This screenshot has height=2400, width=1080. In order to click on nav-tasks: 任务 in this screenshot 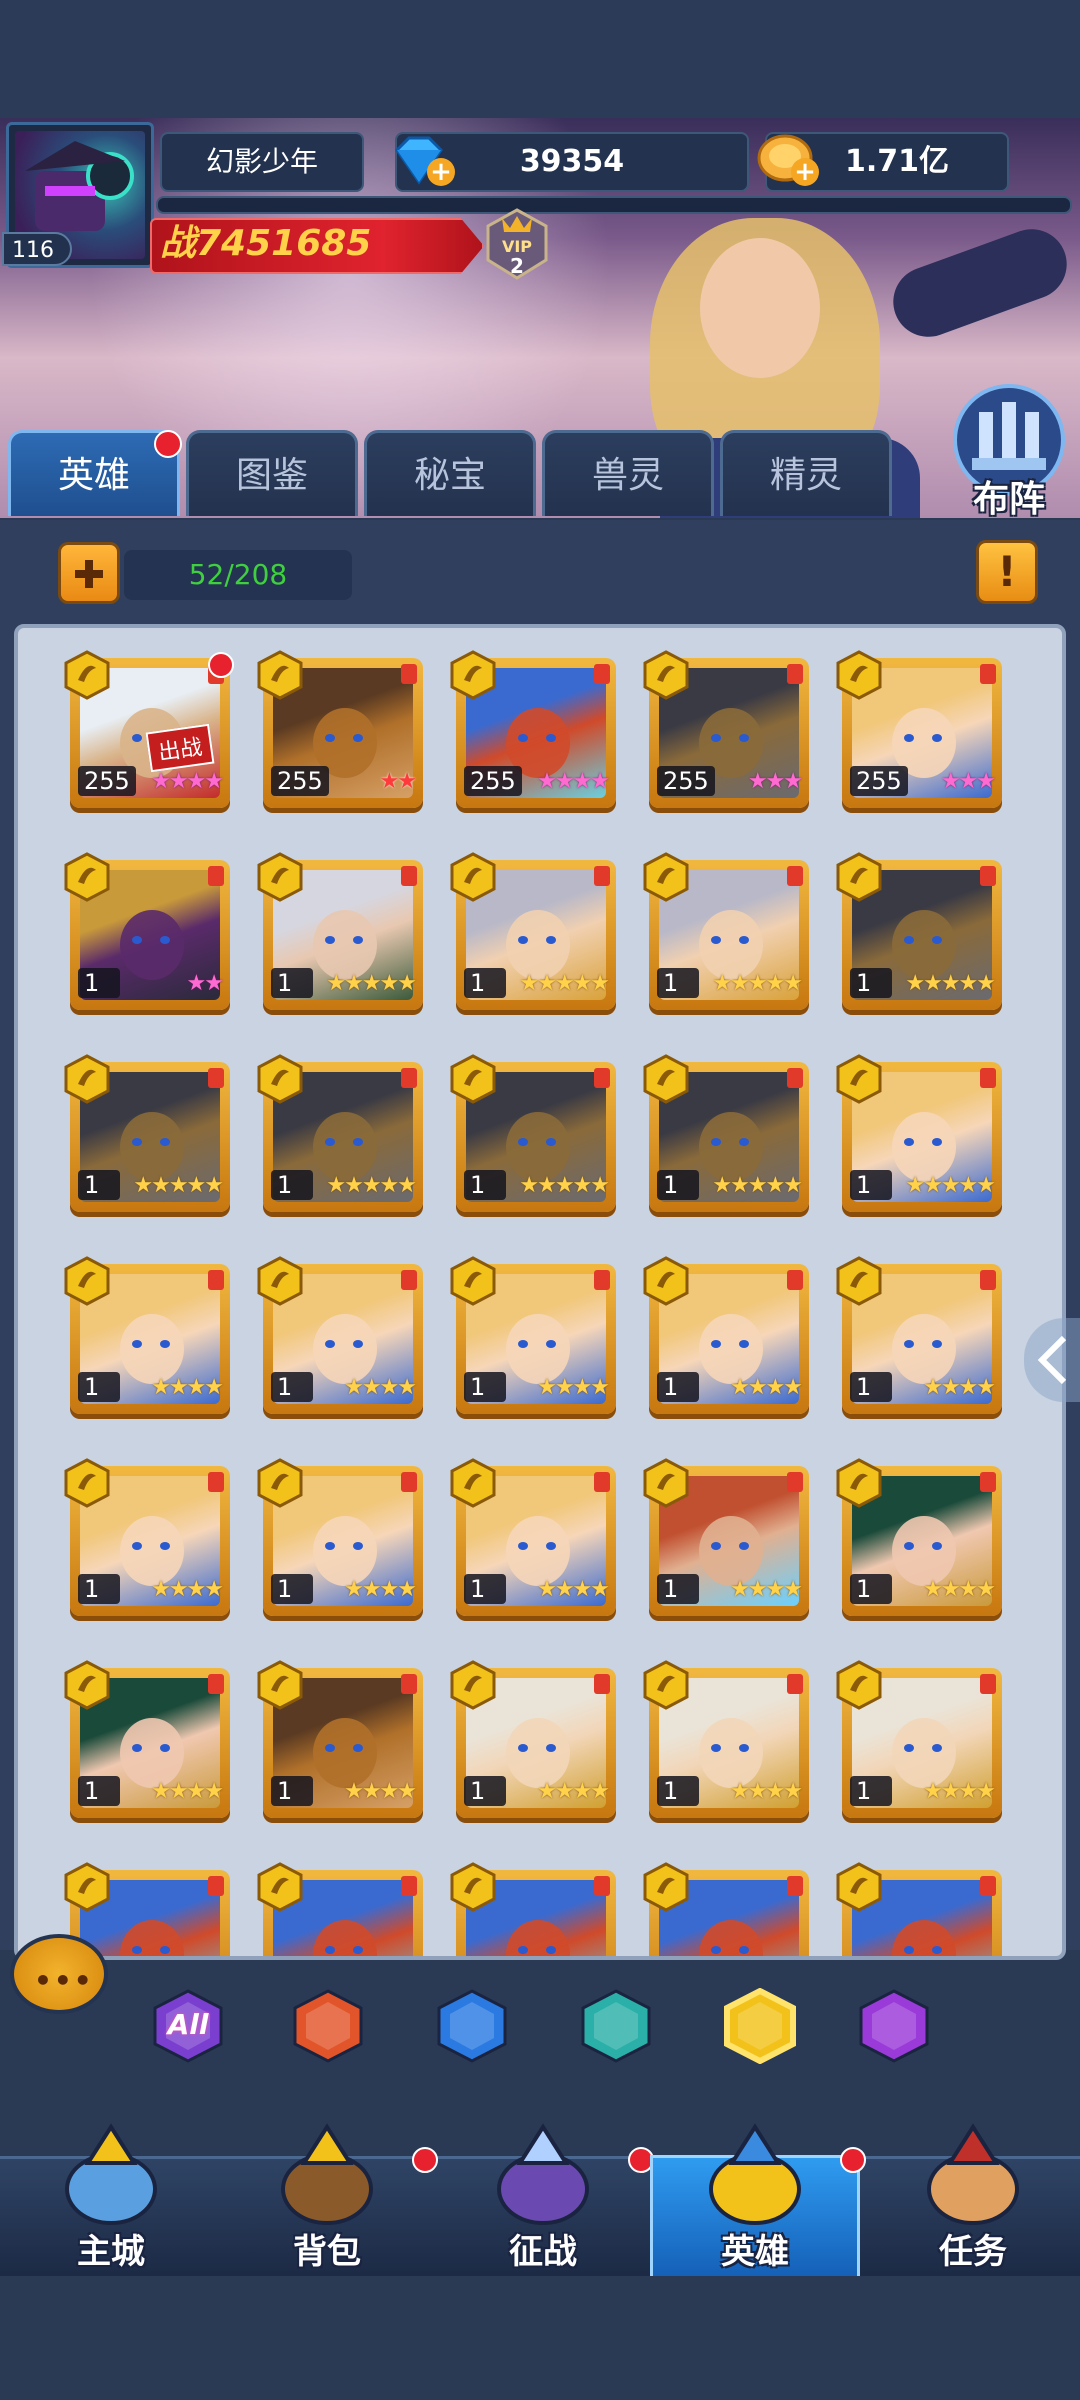, I will do `click(973, 2194)`.